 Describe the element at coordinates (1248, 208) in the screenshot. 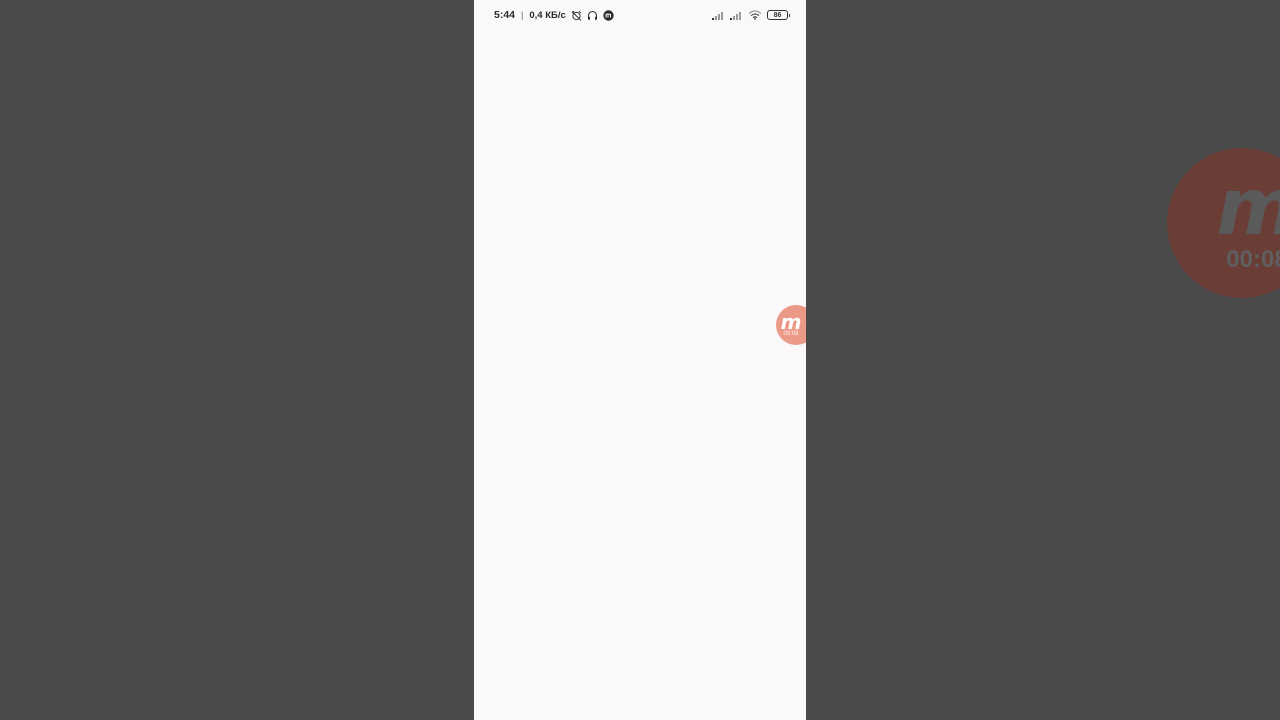

I see `background-recorder-logo: m` at that location.